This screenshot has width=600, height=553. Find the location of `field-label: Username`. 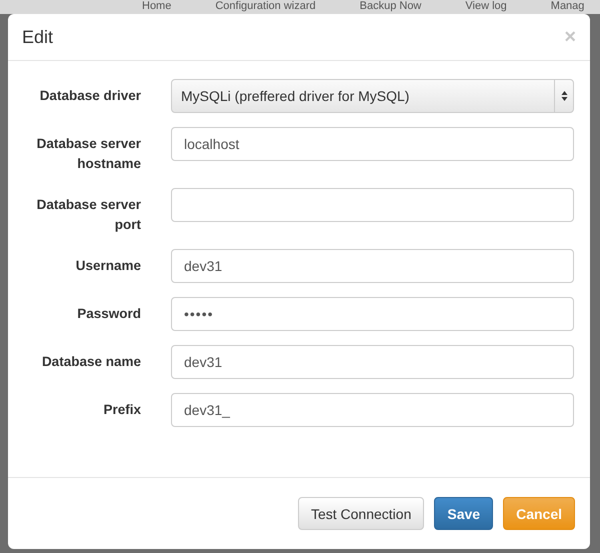

field-label: Username is located at coordinates (107, 266).